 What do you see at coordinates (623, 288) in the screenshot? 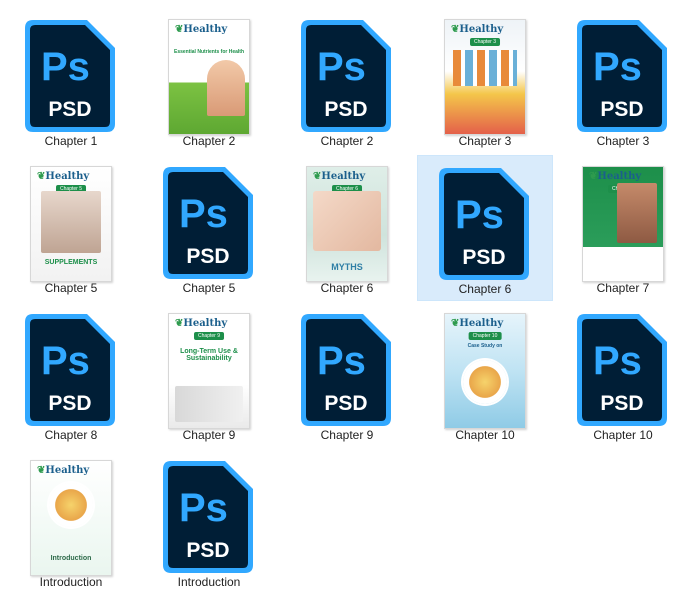
I see `file-name-label: Chapter 7` at bounding box center [623, 288].